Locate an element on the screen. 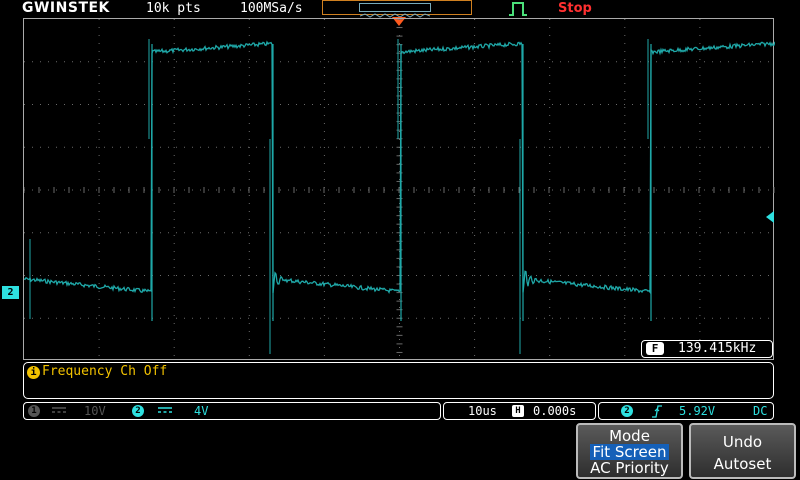 Image resolution: width=800 pixels, height=480 pixels. mode-option-ac-priority: AC Priority is located at coordinates (629, 468).